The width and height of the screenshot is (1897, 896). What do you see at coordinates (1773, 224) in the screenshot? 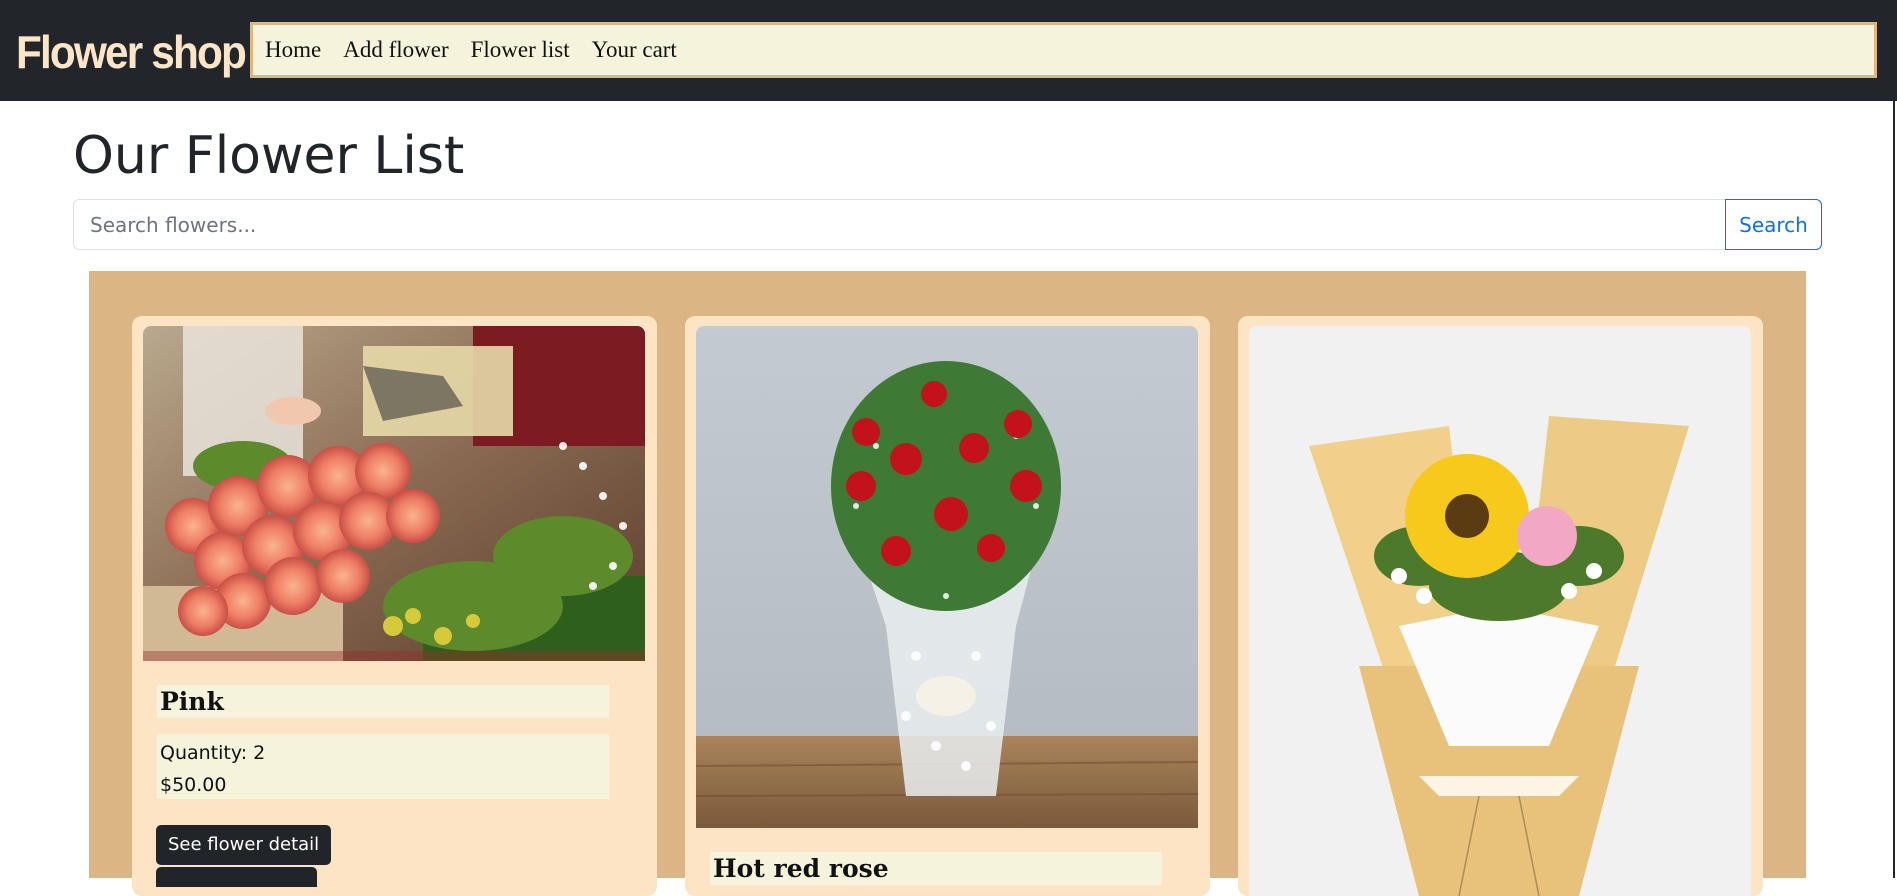
I see `search-button: Search` at bounding box center [1773, 224].